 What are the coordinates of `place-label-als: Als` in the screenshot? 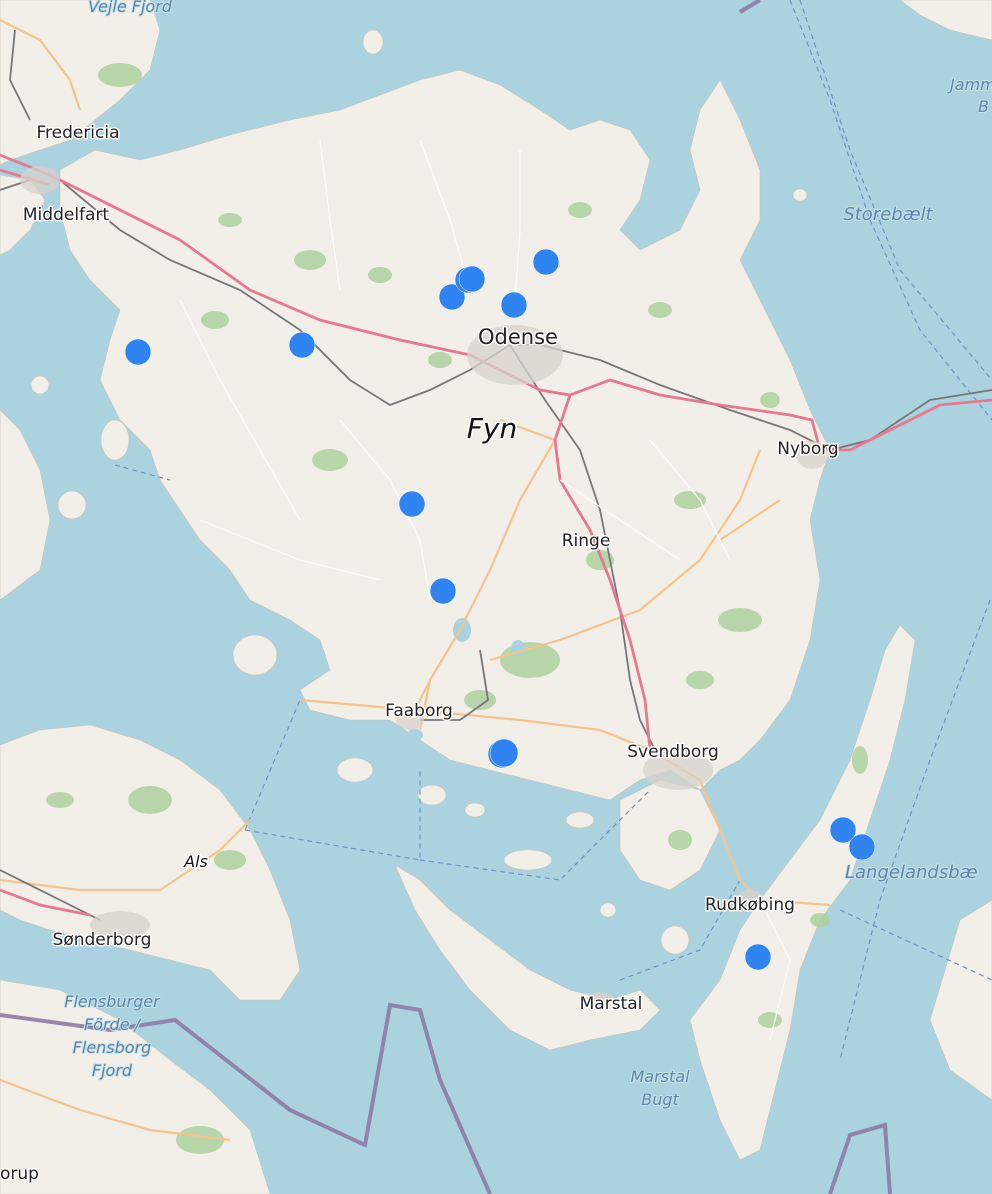 It's located at (195, 861).